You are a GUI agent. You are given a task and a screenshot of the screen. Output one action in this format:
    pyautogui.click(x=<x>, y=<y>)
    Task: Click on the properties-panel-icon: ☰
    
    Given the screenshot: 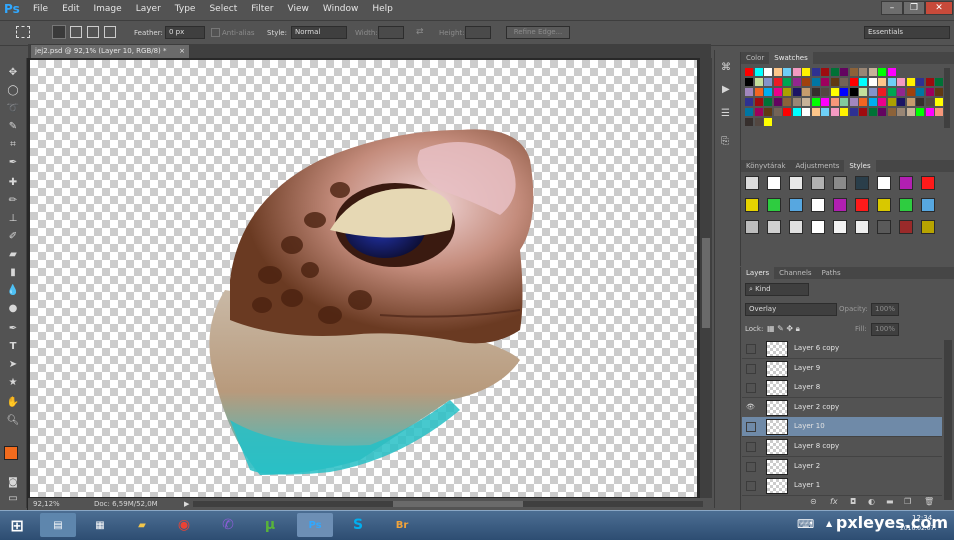 What is the action you would take?
    pyautogui.click(x=725, y=113)
    